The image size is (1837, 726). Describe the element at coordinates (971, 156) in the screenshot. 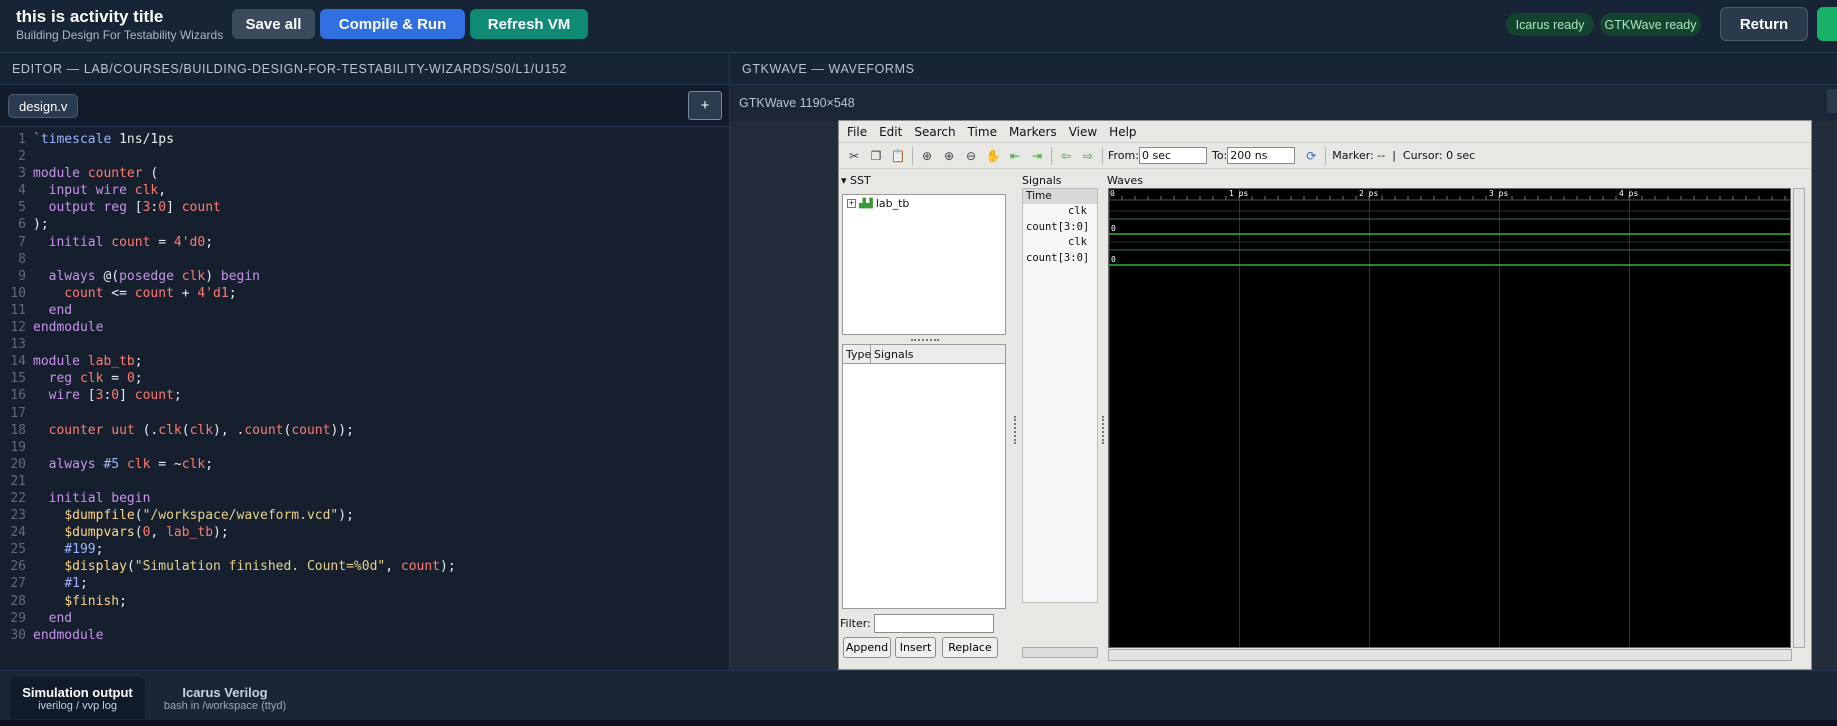

I see `zoom-out-icon: ⊖` at that location.